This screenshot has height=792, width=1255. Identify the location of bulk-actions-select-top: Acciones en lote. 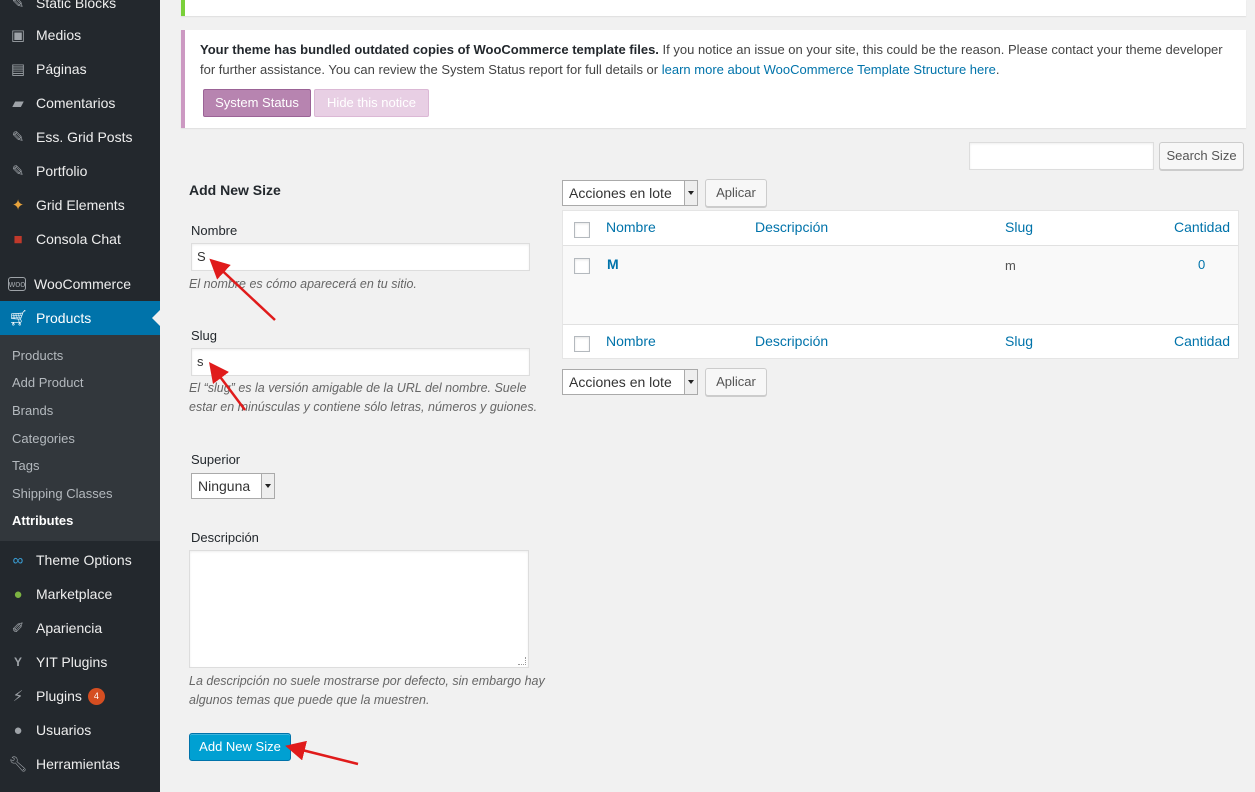
(630, 193).